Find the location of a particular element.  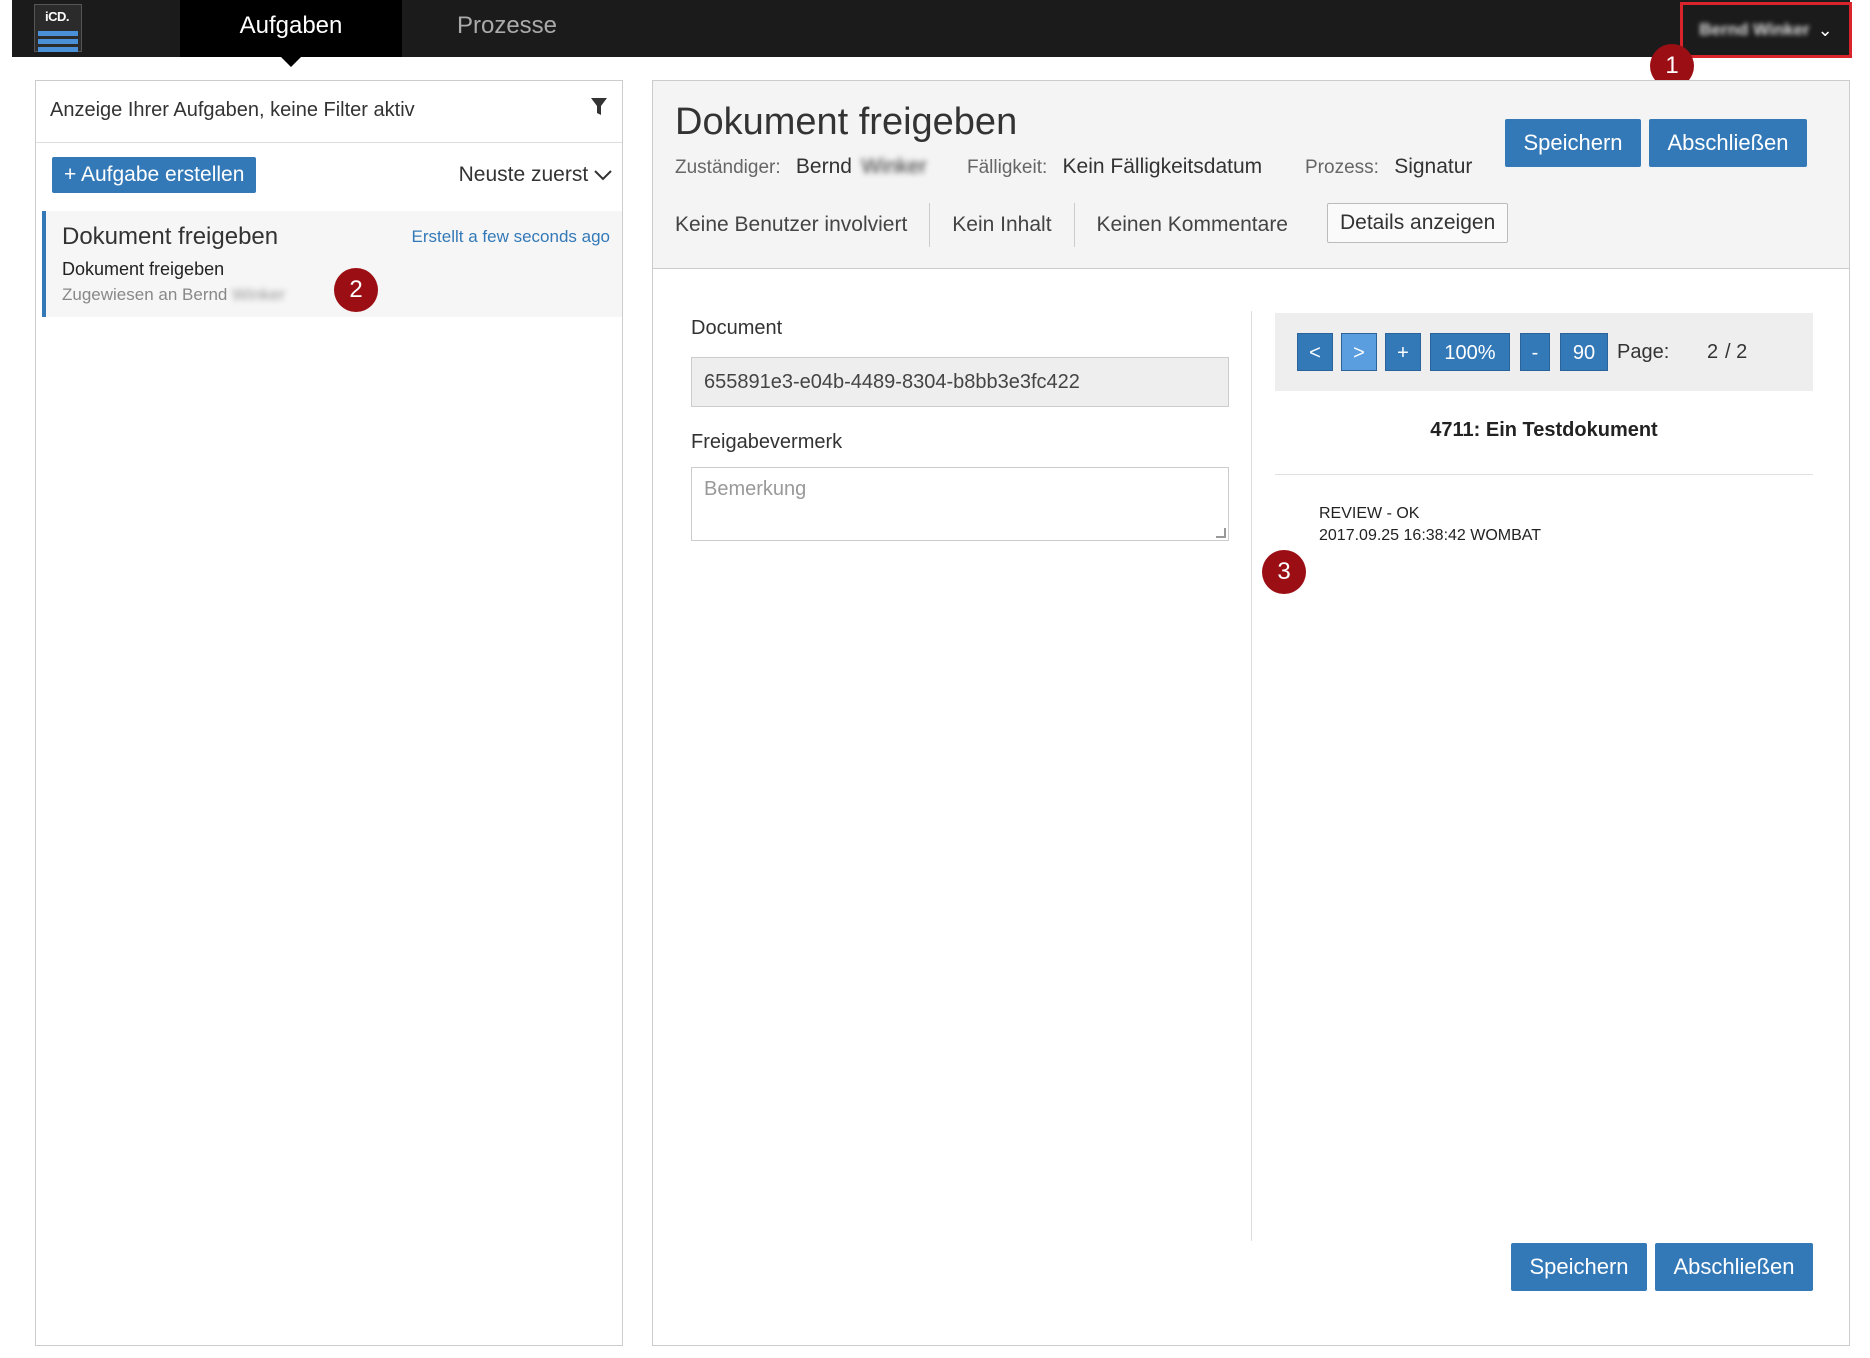

task-assignee-surname: Winker is located at coordinates (259, 294).